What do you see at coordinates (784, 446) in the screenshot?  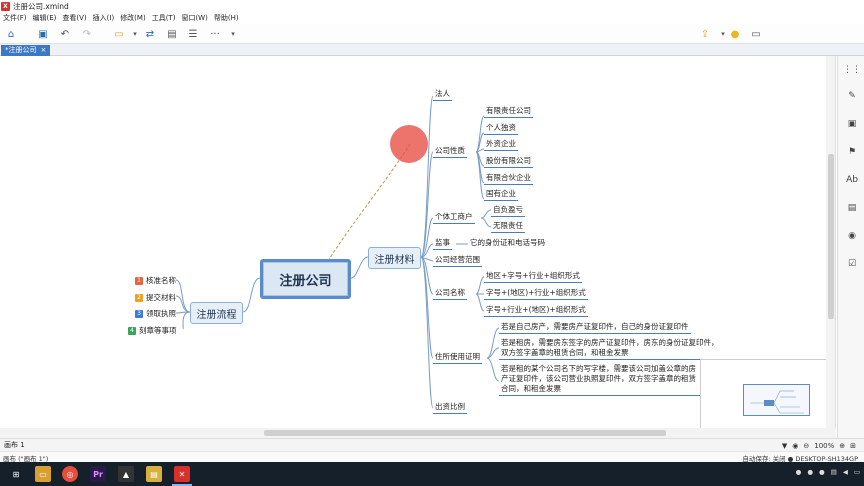 I see `filter-icon: ▼` at bounding box center [784, 446].